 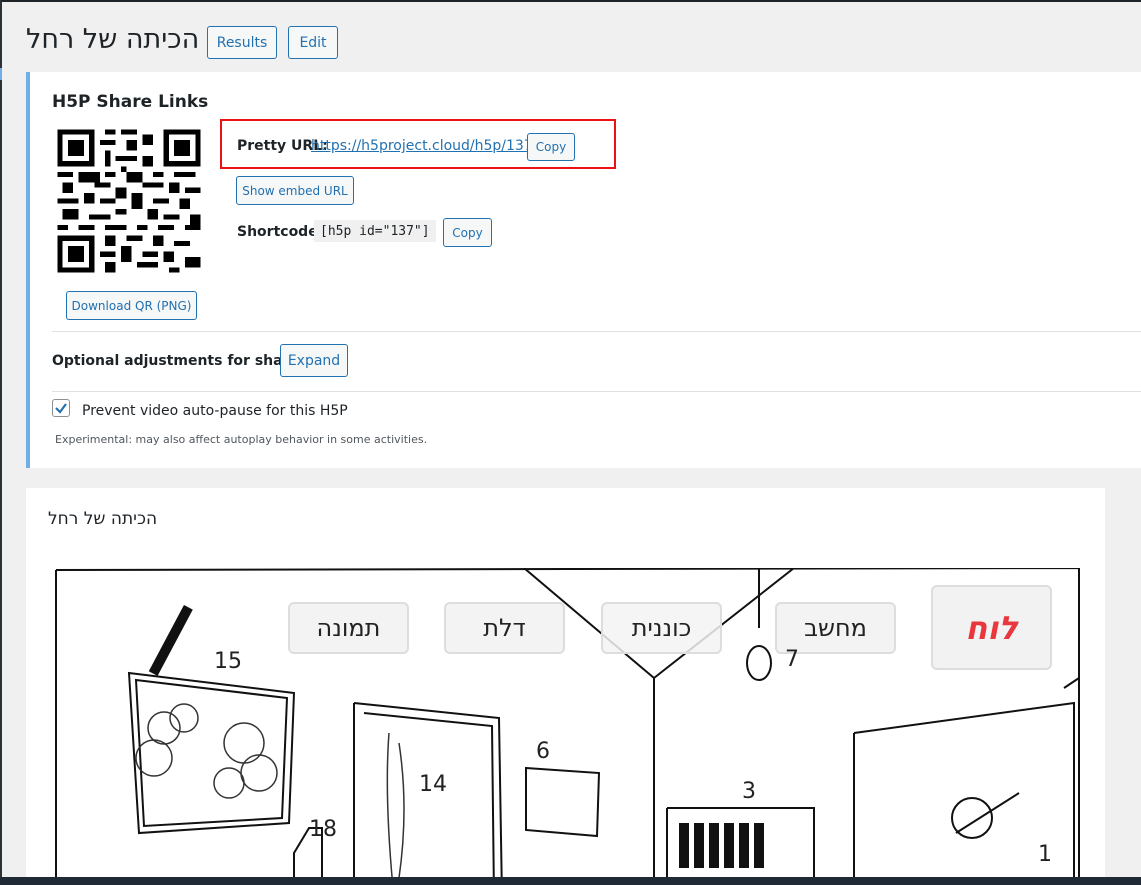 I want to click on share-panel-title: H5P Share Links, so click(x=130, y=102).